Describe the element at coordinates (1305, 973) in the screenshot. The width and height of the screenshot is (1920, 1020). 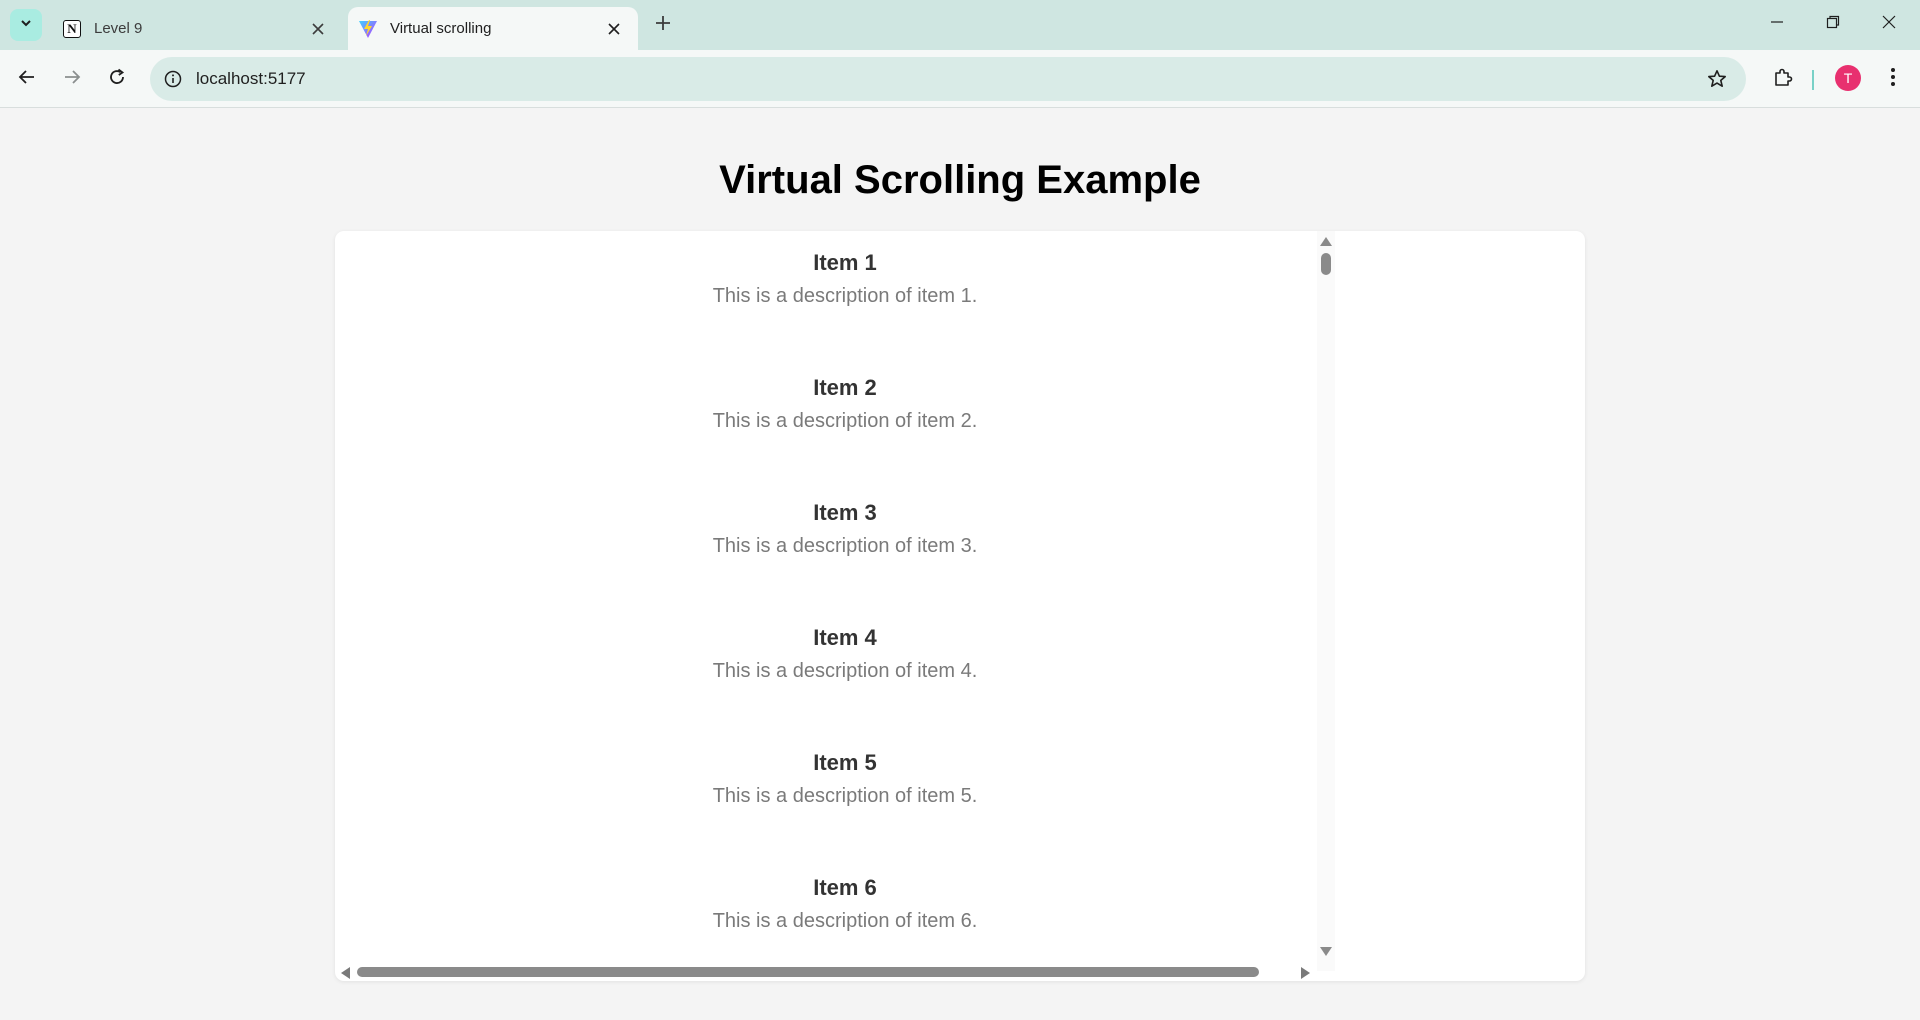
I see `scroll-right-arrow-icon` at that location.